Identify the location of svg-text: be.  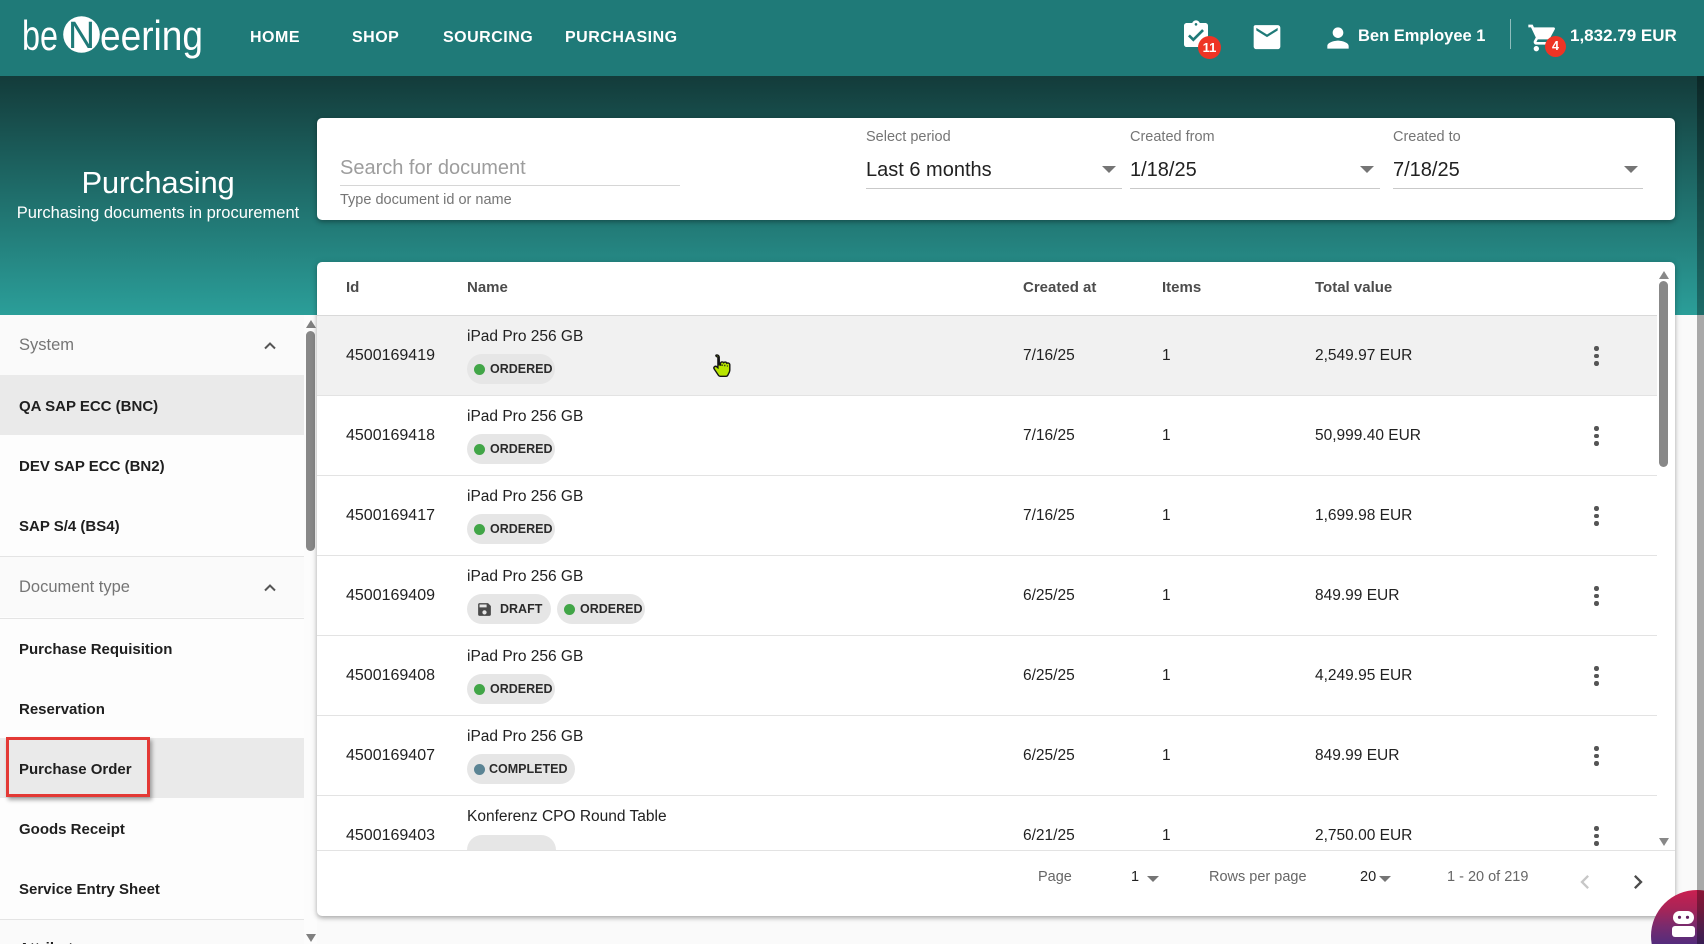
(40, 35).